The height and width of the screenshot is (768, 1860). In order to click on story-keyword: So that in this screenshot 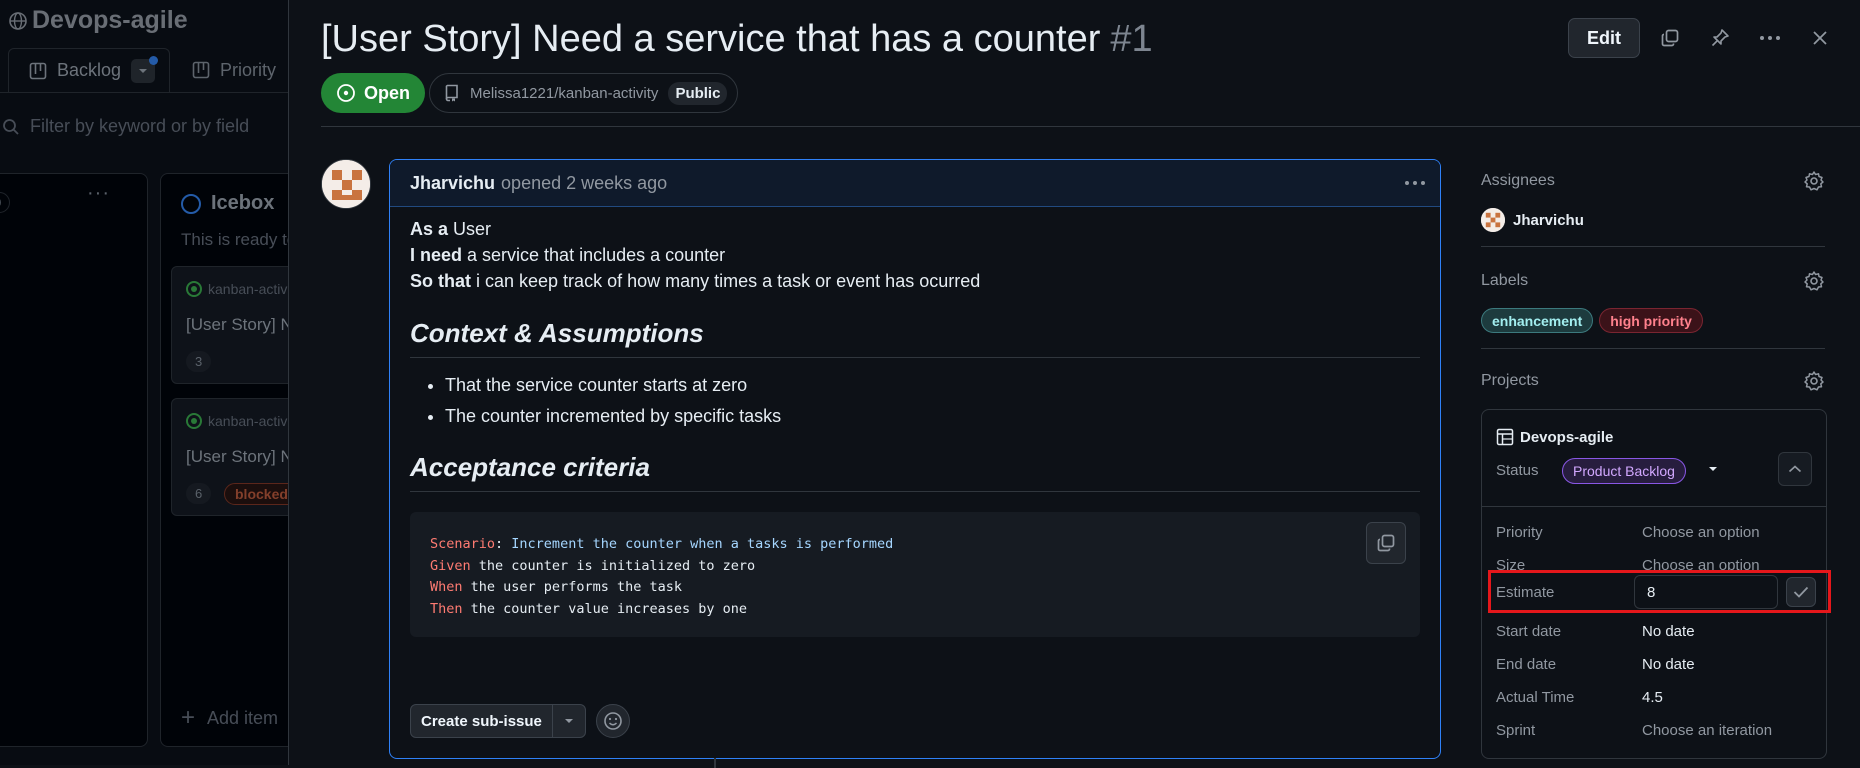, I will do `click(440, 281)`.